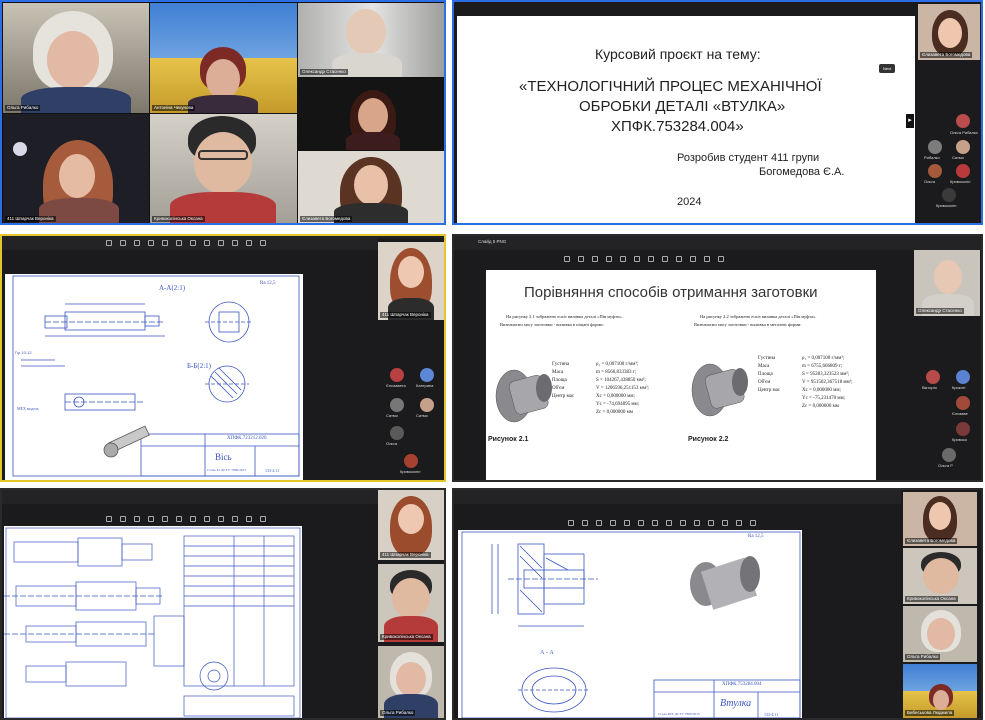  I want to click on next-button: Next, so click(887, 68).